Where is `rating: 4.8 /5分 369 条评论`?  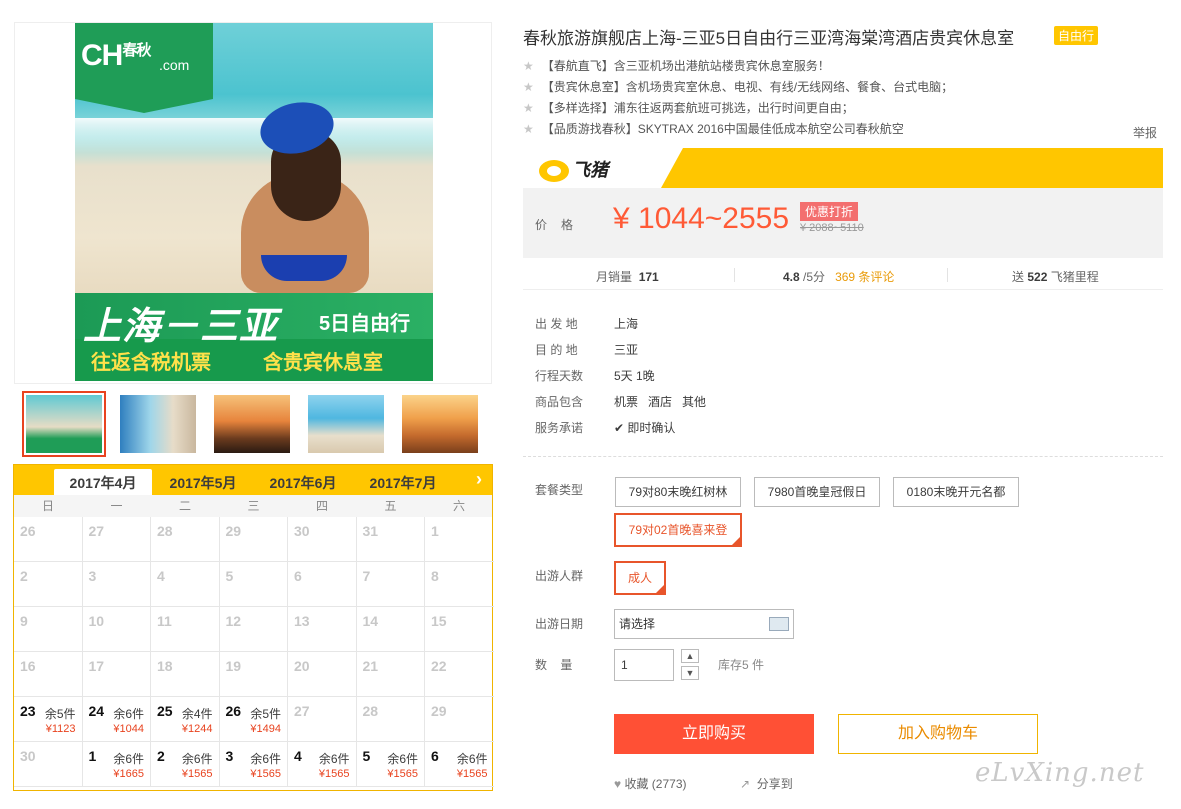 rating: 4.8 /5分 369 条评论 is located at coordinates (839, 277).